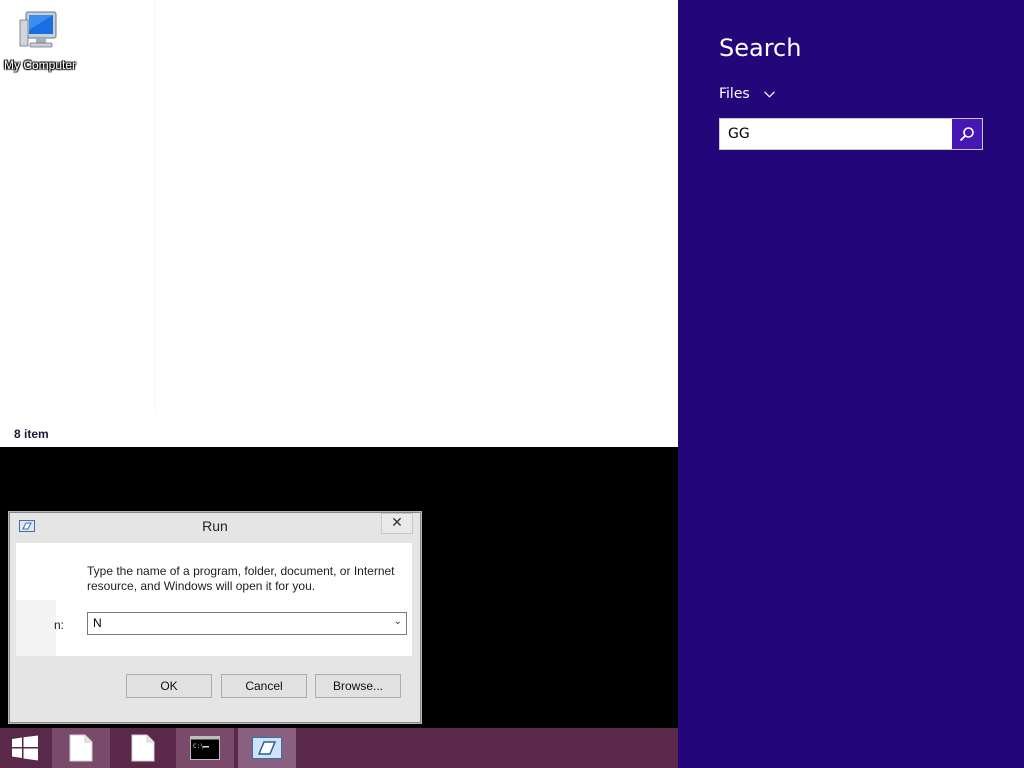 The width and height of the screenshot is (1024, 768). Describe the element at coordinates (339, 748) in the screenshot. I see `taskbar: C:\` at that location.